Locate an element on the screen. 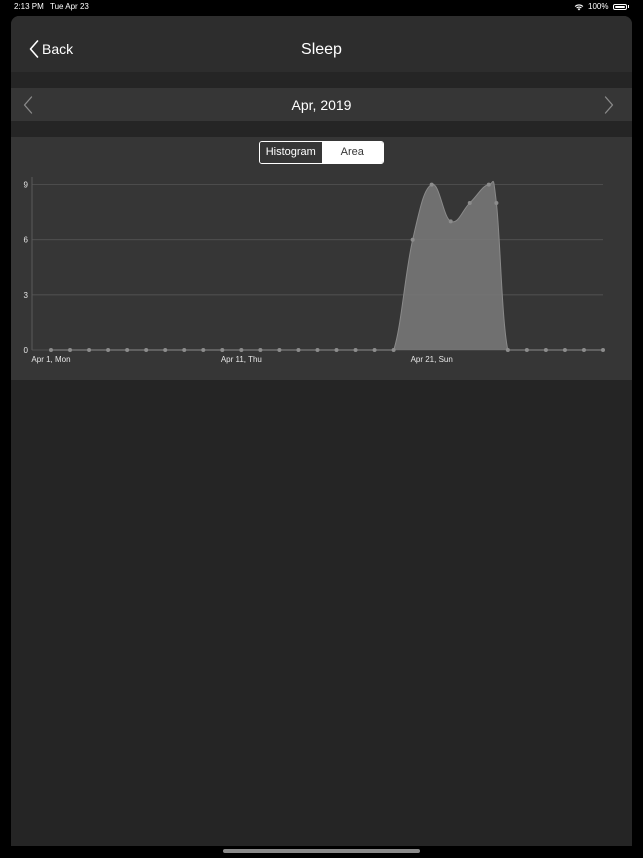  x-tick-label: Apr 11, Thu is located at coordinates (241, 359).